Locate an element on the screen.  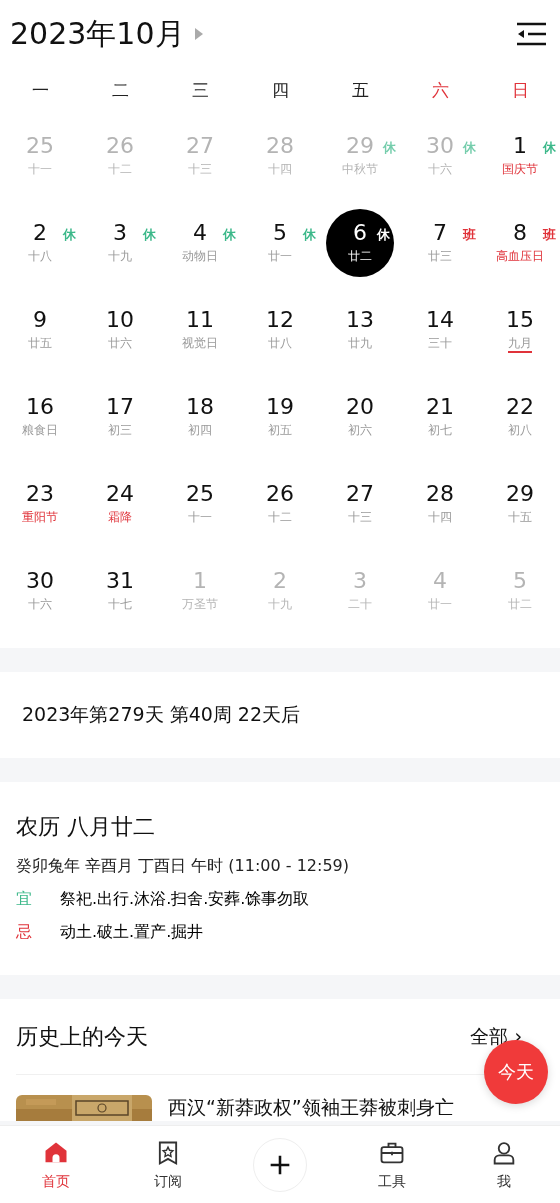
nav-tab: 订阅 is located at coordinates (168, 1164).